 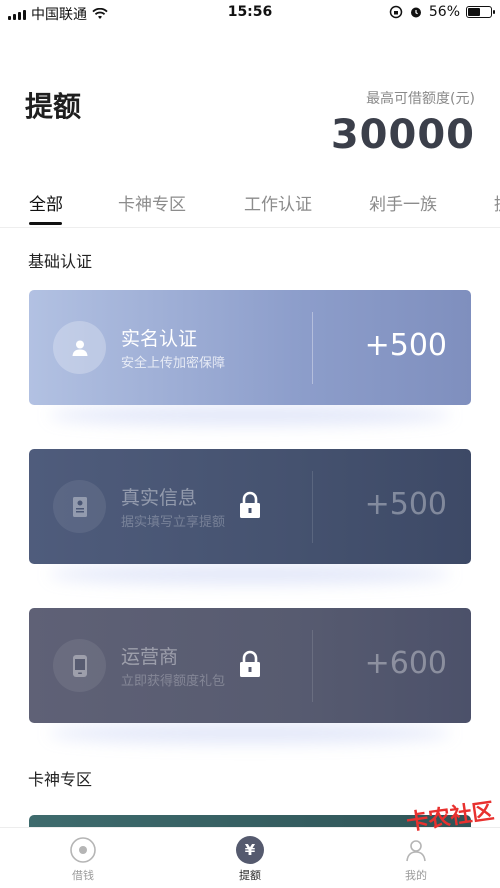 What do you see at coordinates (250, 13) in the screenshot?
I see `status-bar: 中国联通 15:56 56%` at bounding box center [250, 13].